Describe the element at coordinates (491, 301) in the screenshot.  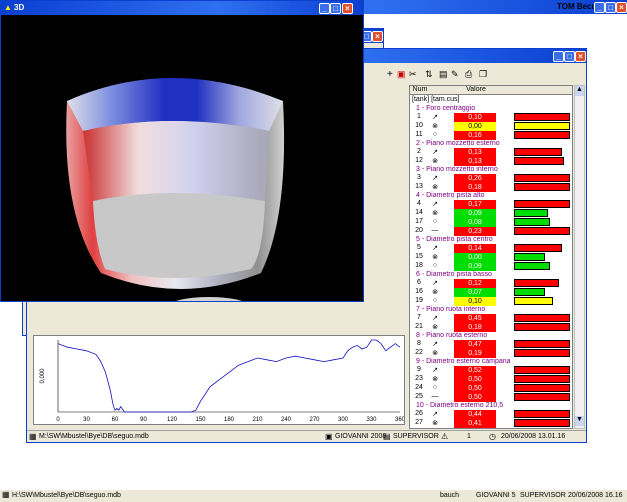
I see `table-row: 19 ○ 0,10` at that location.